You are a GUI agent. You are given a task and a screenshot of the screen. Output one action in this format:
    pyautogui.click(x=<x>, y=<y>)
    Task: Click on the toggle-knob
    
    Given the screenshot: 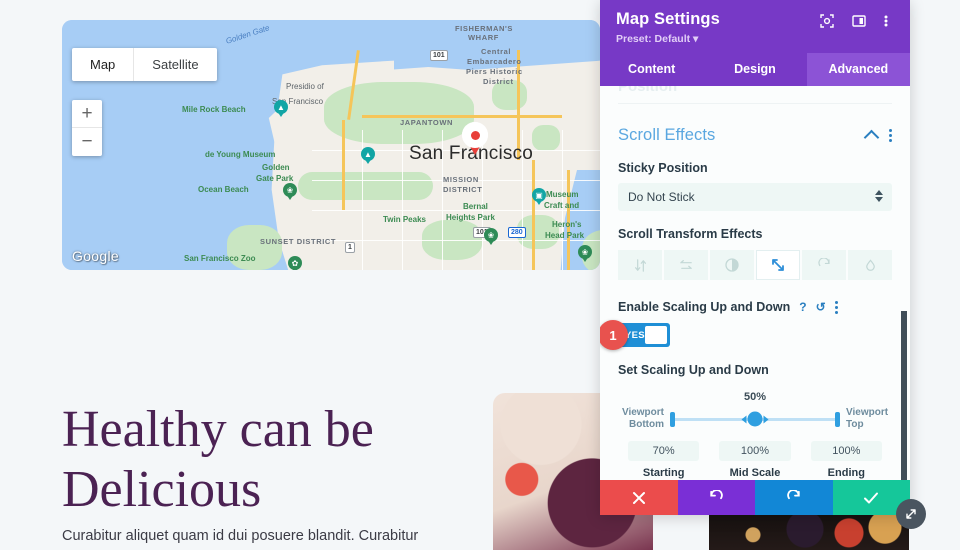 What is the action you would take?
    pyautogui.click(x=656, y=335)
    